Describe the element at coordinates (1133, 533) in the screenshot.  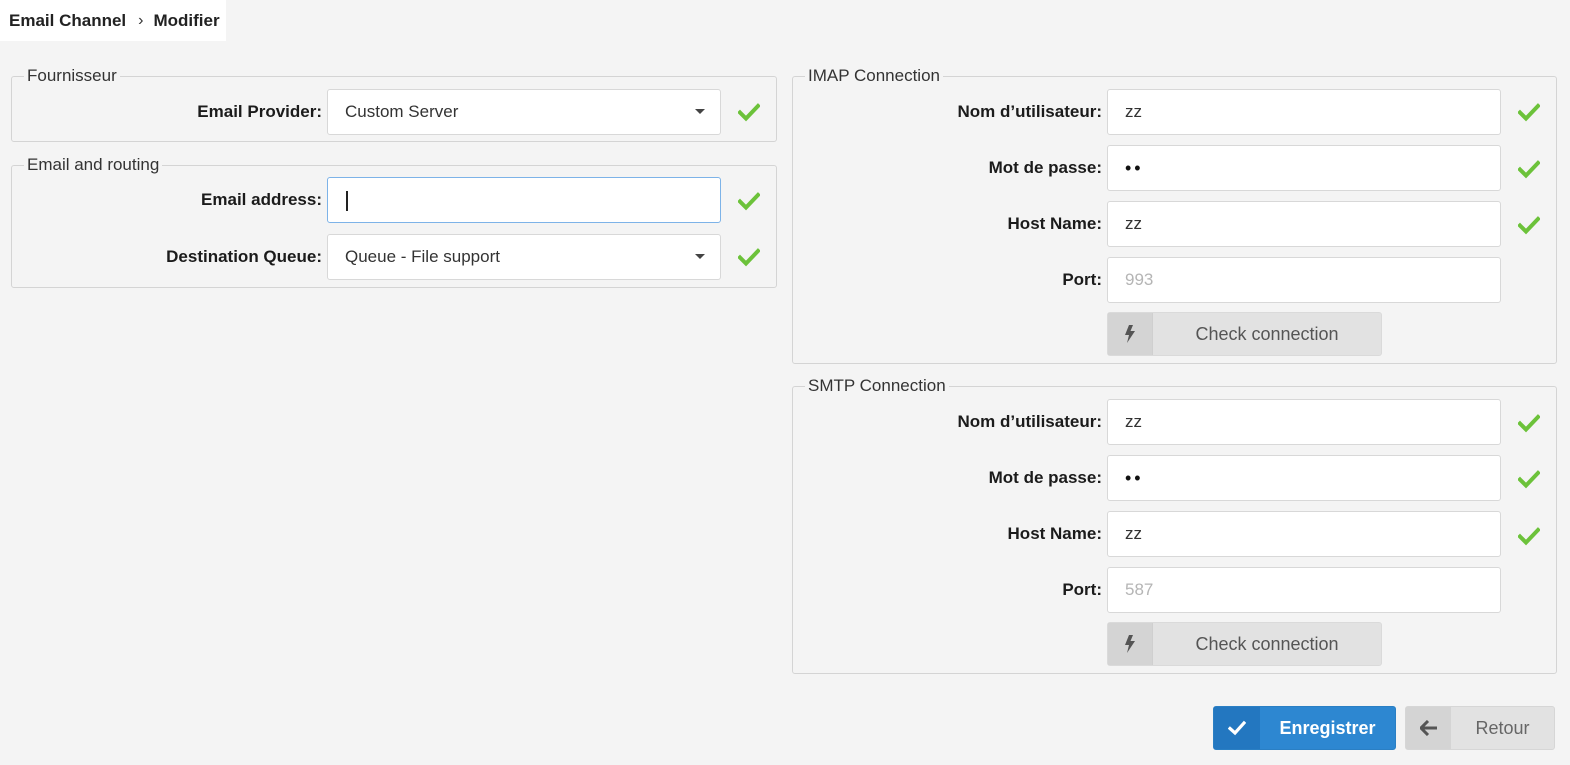
I see `smtp-host-value: zz` at that location.